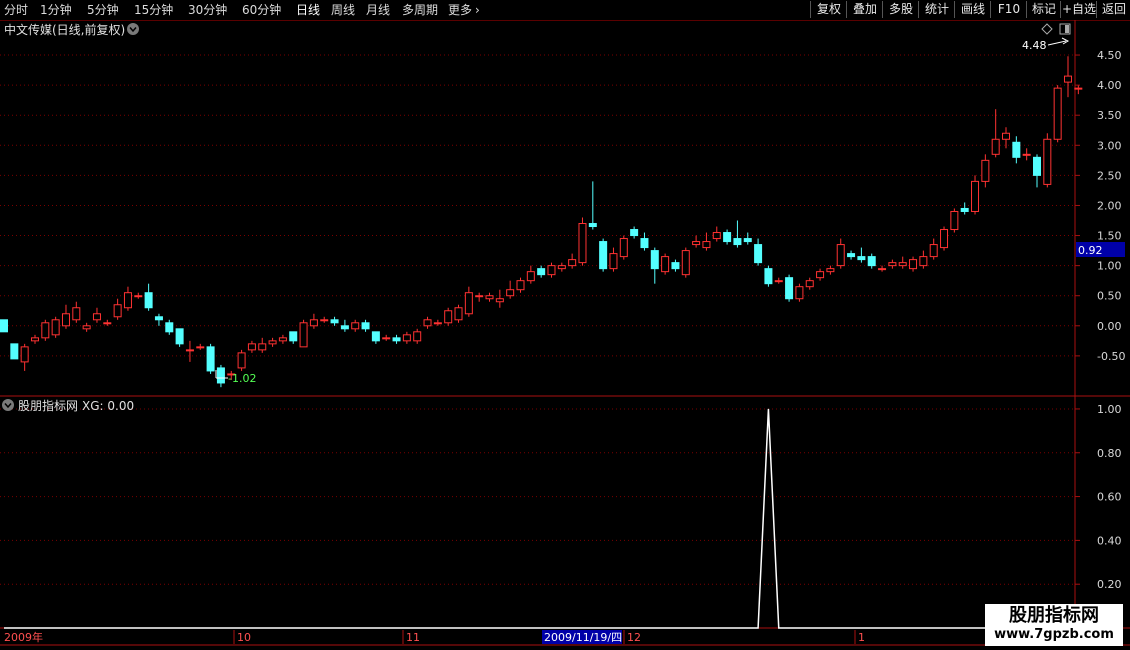  I want to click on panel-toggle-icon, so click(1065, 29).